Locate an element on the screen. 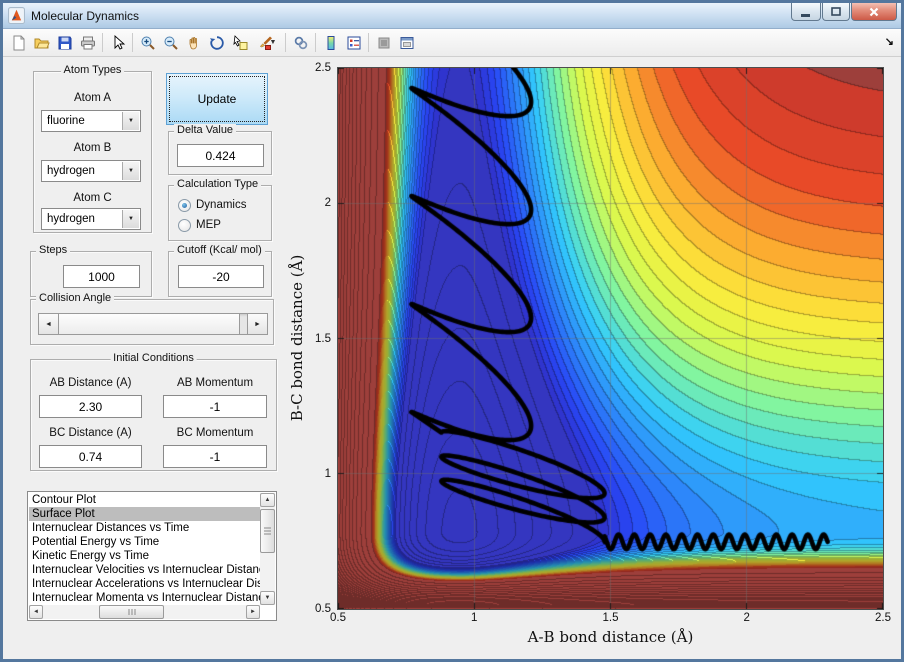 The height and width of the screenshot is (662, 904). x-tick-label: 2.5 is located at coordinates (883, 618).